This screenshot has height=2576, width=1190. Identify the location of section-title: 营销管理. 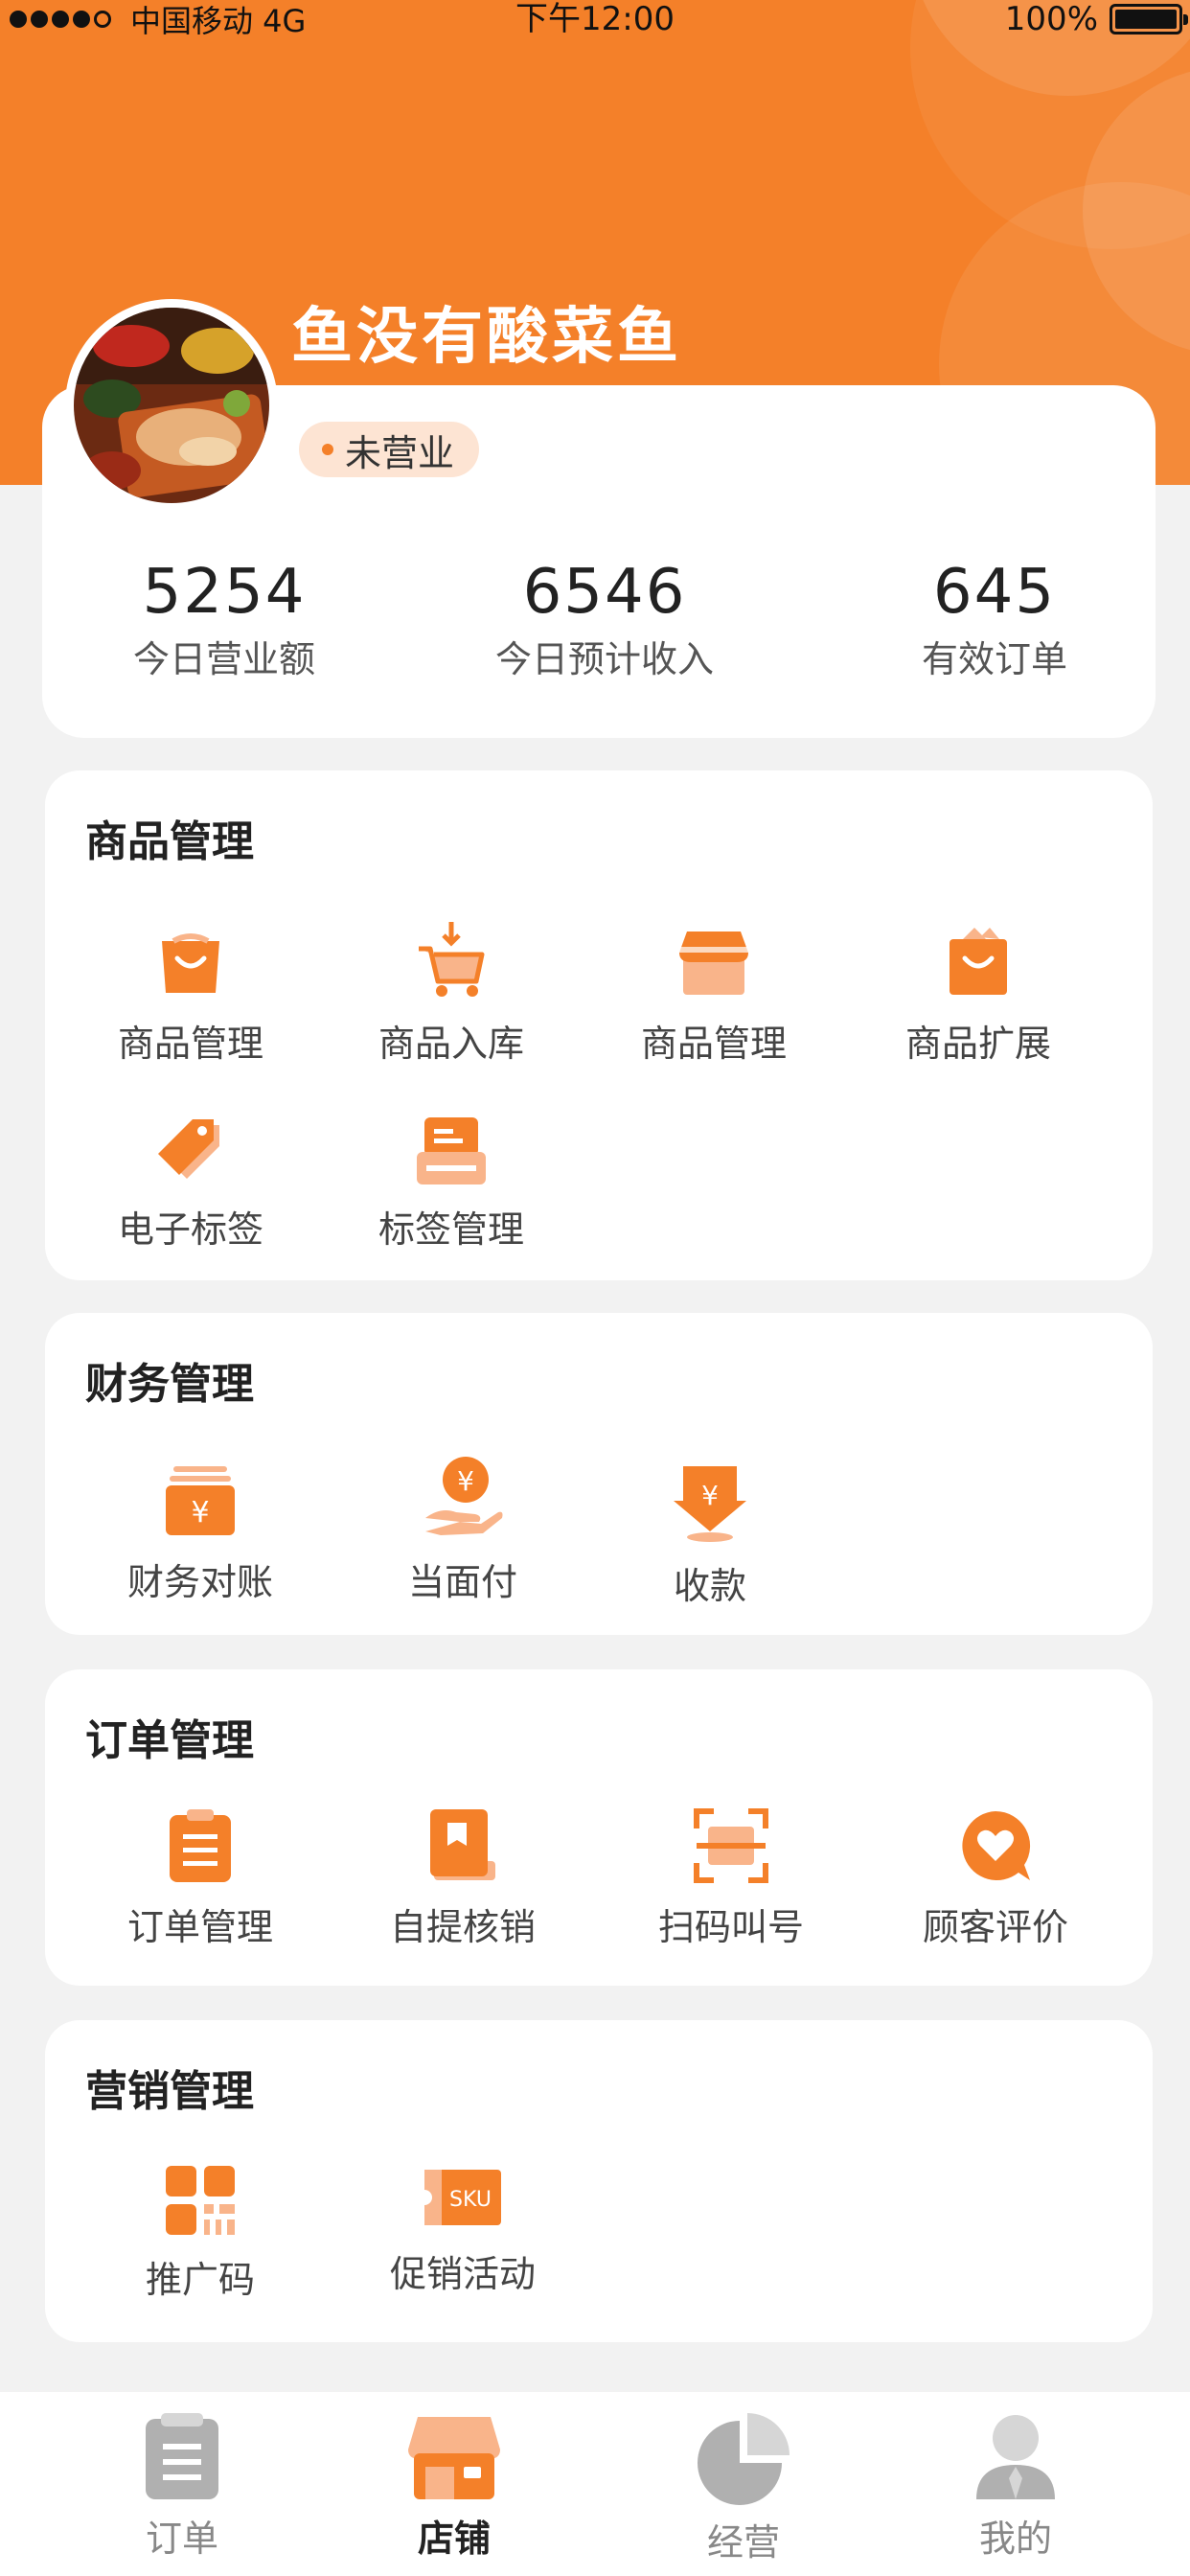
(170, 2091).